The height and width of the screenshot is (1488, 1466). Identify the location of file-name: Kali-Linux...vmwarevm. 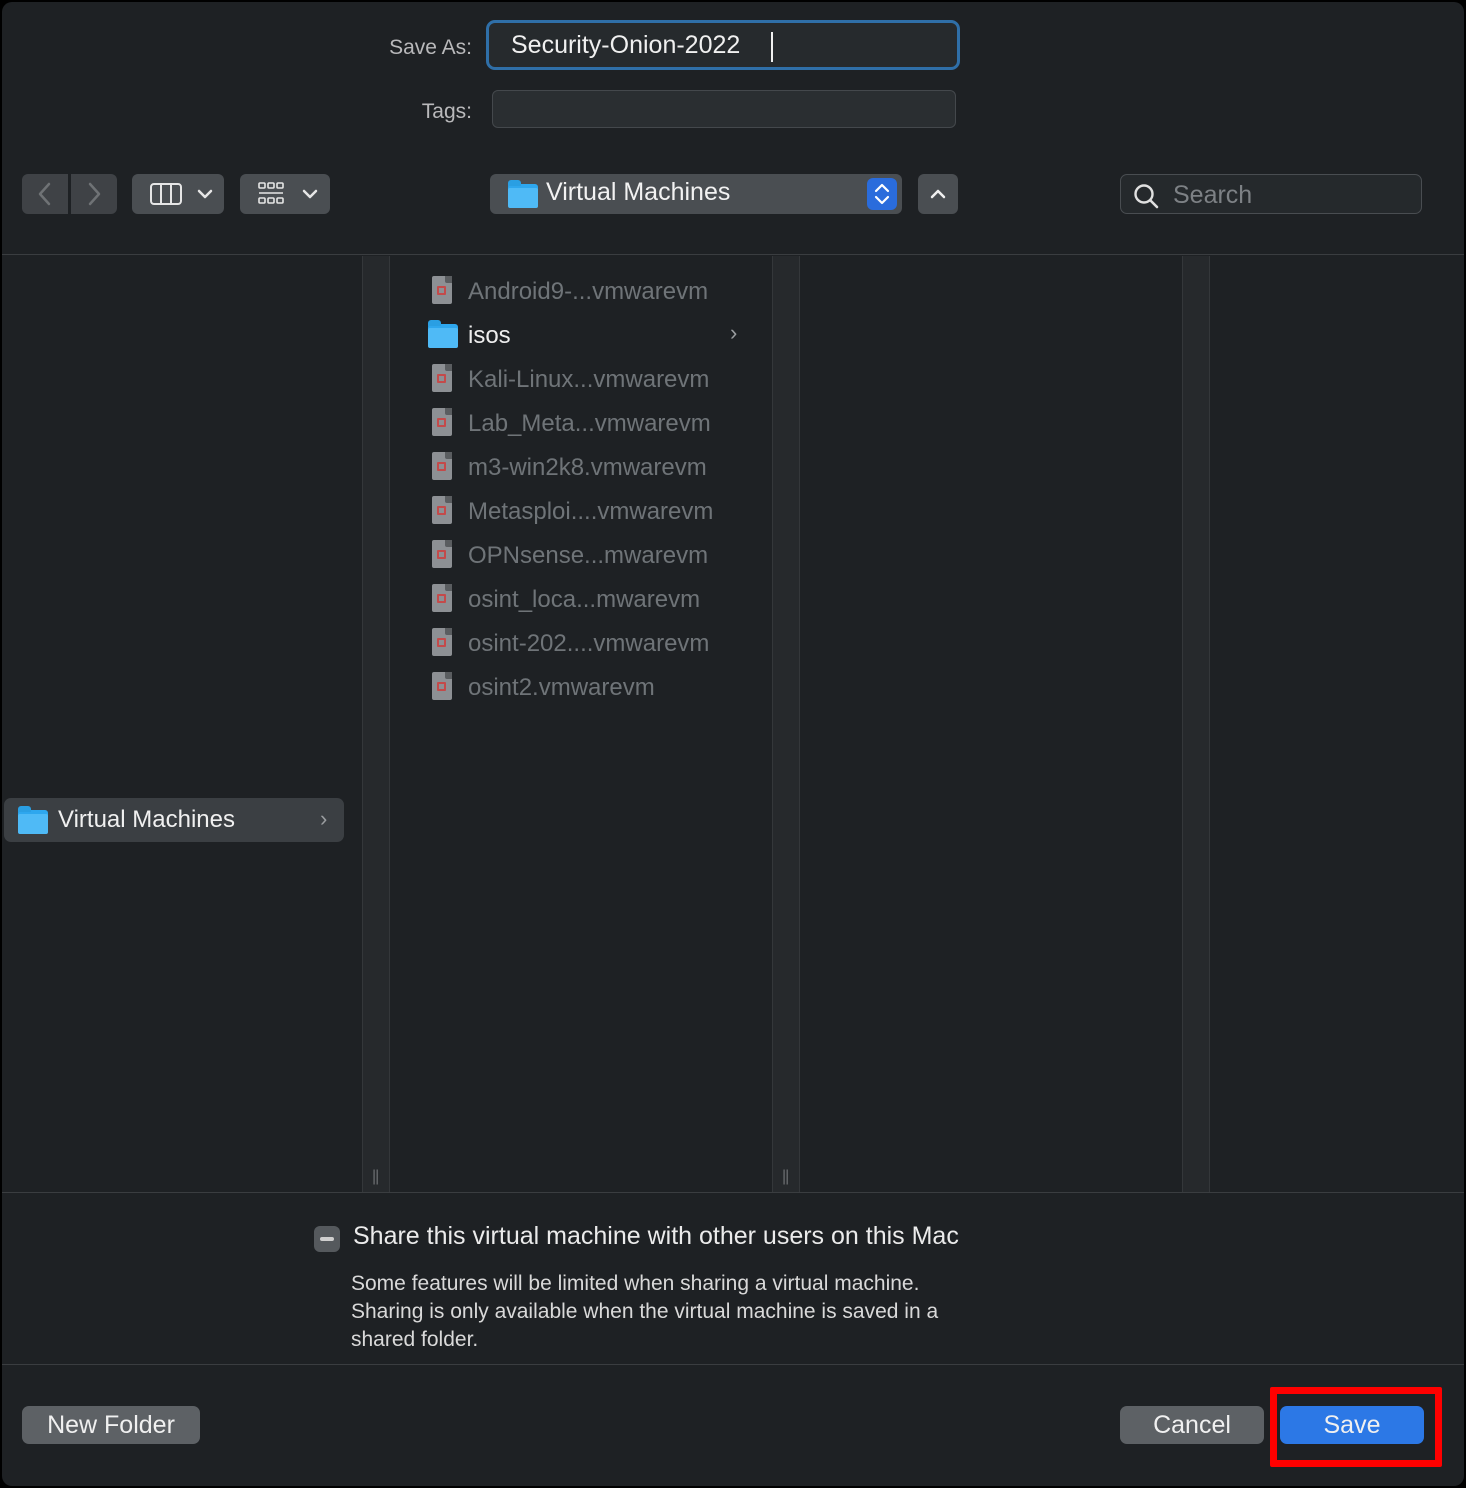
(589, 379).